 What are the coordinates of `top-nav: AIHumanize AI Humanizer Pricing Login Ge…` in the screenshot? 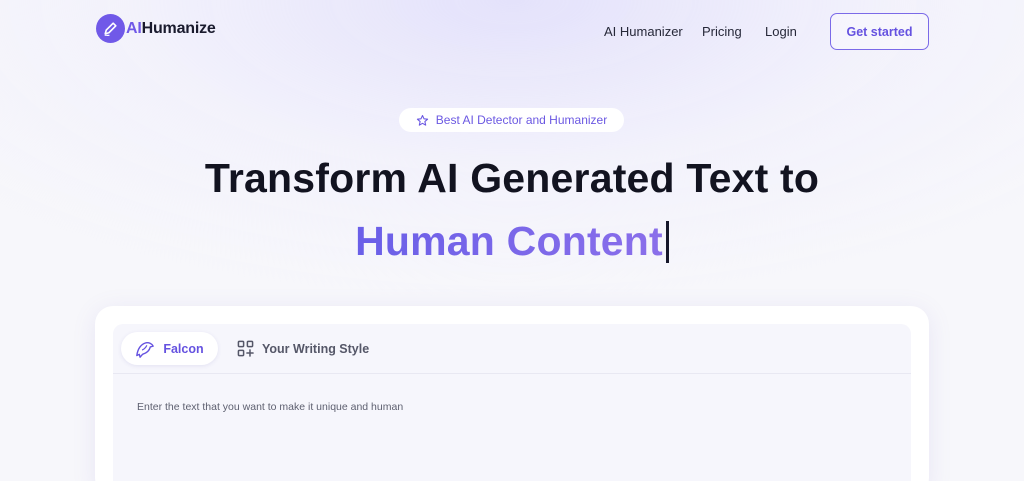 It's located at (512, 32).